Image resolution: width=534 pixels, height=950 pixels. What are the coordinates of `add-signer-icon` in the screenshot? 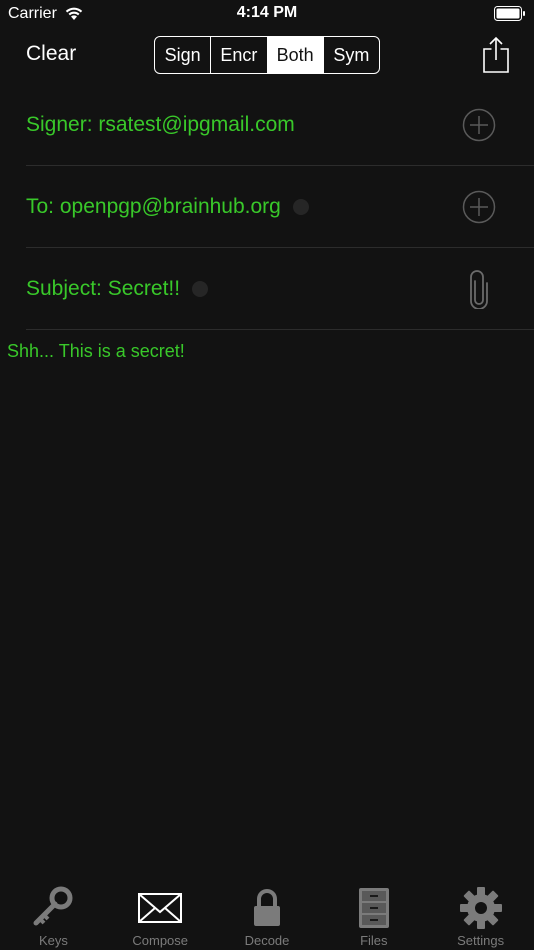 It's located at (479, 125).